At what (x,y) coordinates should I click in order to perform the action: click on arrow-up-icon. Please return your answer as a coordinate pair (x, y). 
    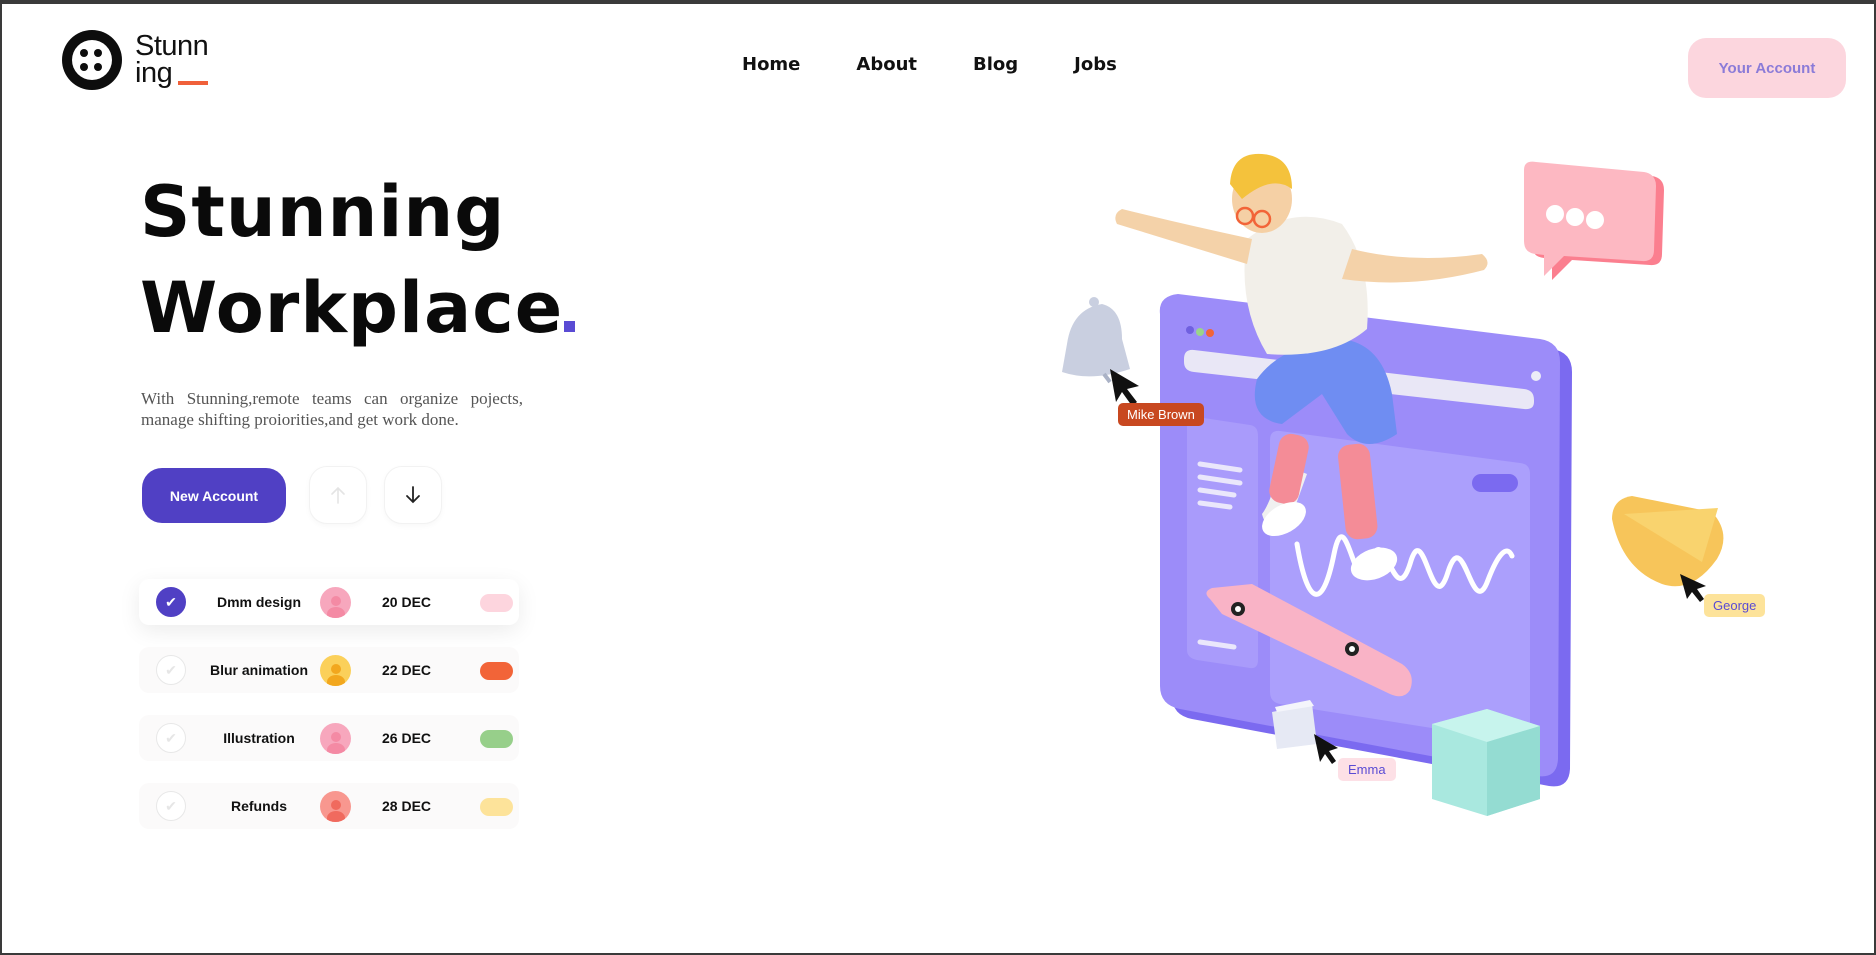
    Looking at the image, I should click on (338, 495).